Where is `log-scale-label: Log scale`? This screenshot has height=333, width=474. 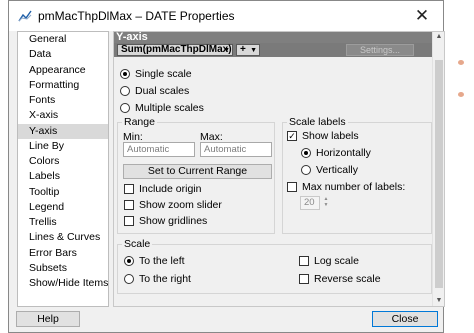
log-scale-label: Log scale is located at coordinates (336, 261).